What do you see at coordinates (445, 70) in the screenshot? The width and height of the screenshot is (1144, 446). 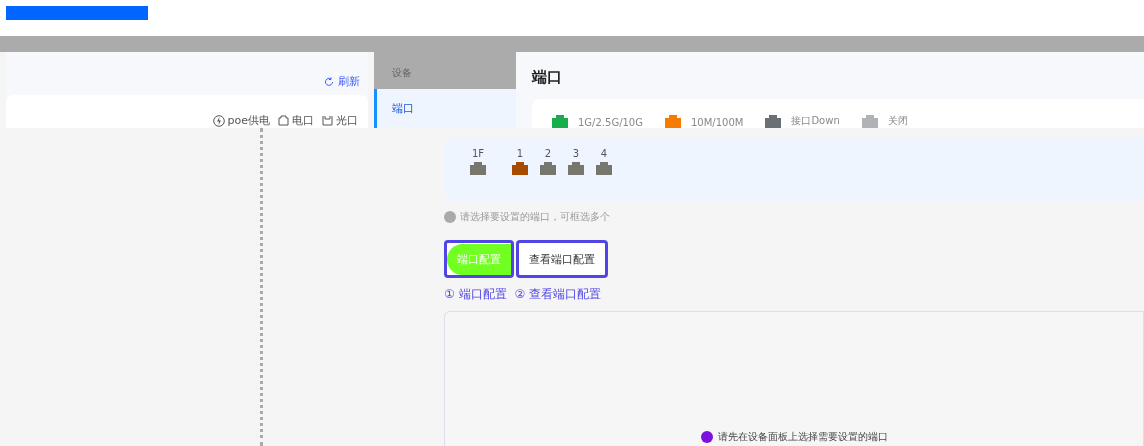 I see `nav-header: 设备` at bounding box center [445, 70].